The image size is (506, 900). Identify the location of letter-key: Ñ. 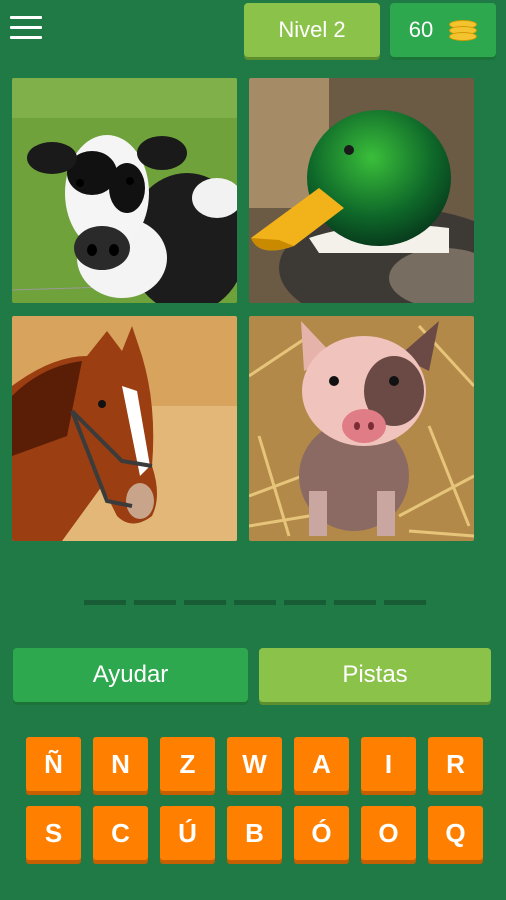
(53, 764).